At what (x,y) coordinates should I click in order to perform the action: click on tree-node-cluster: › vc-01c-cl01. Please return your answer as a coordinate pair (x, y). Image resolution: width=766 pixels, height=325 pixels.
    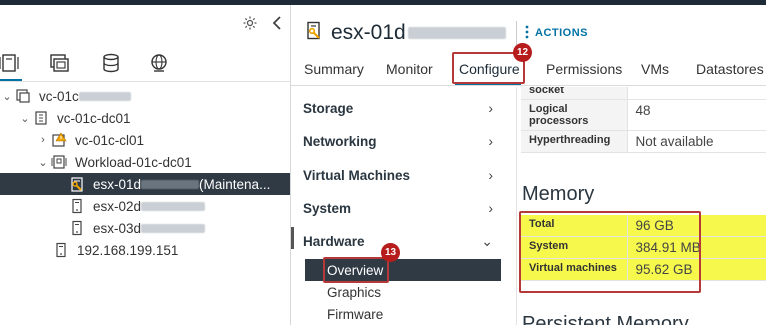
    Looking at the image, I should click on (145, 140).